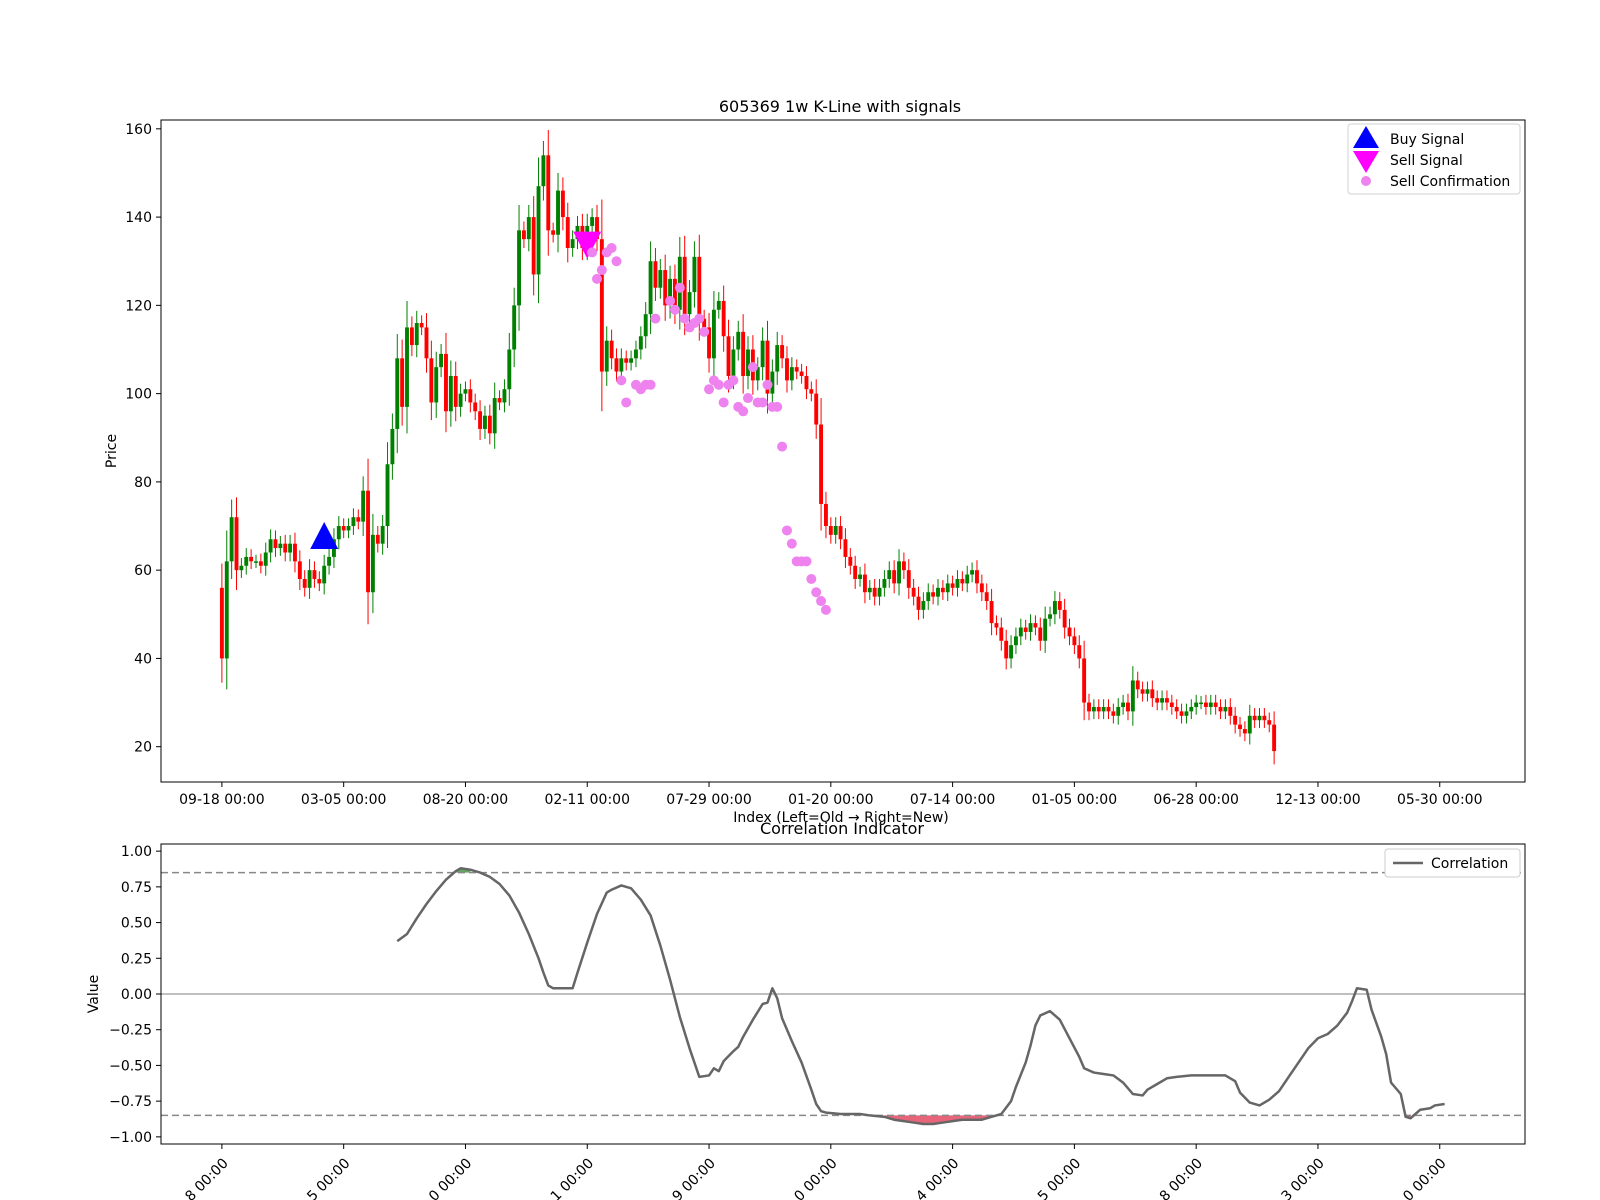  I want to click on y-tick-label: −1.00, so click(130, 1138).